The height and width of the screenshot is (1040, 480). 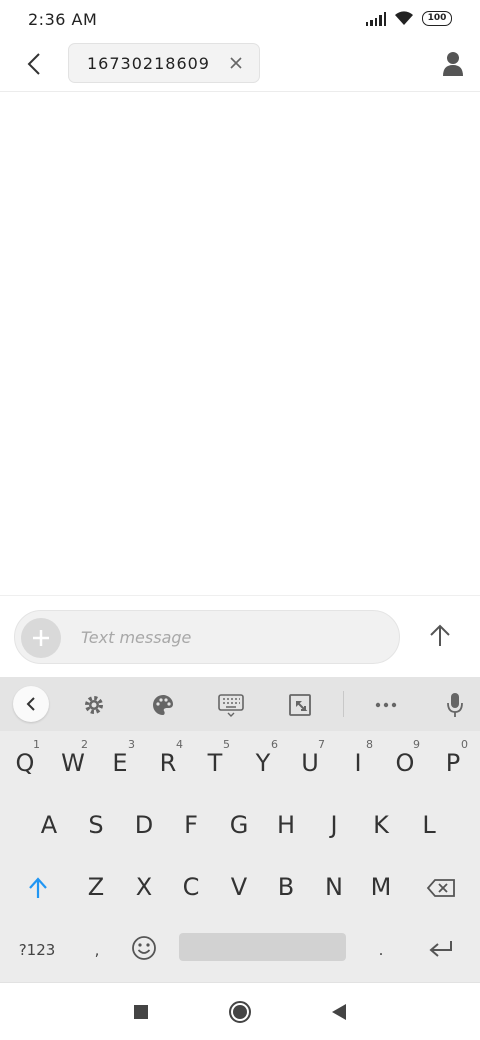 I want to click on backspace-icon, so click(x=440, y=888).